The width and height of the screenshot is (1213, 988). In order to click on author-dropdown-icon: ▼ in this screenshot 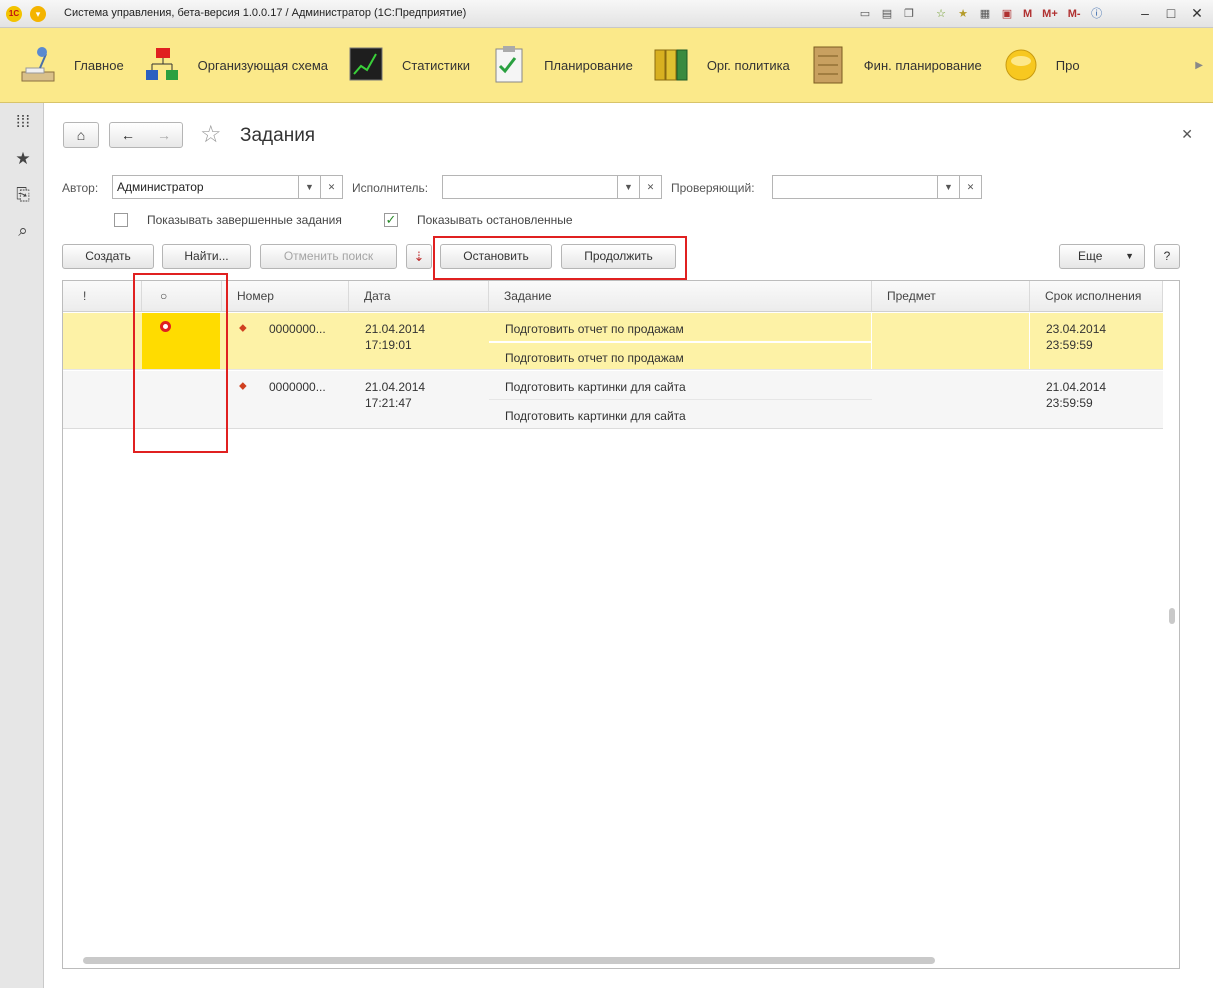, I will do `click(310, 187)`.